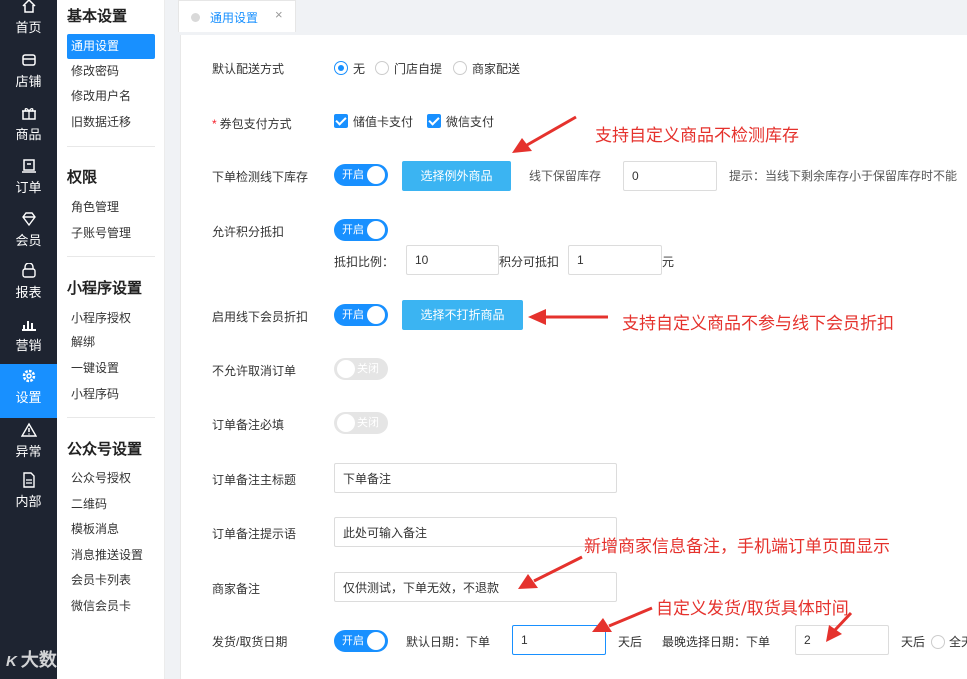 This screenshot has width=967, height=679. What do you see at coordinates (737, 547) in the screenshot?
I see `annotation-merchant-remark: 新增商家信息备注，手机端订单页面显示` at bounding box center [737, 547].